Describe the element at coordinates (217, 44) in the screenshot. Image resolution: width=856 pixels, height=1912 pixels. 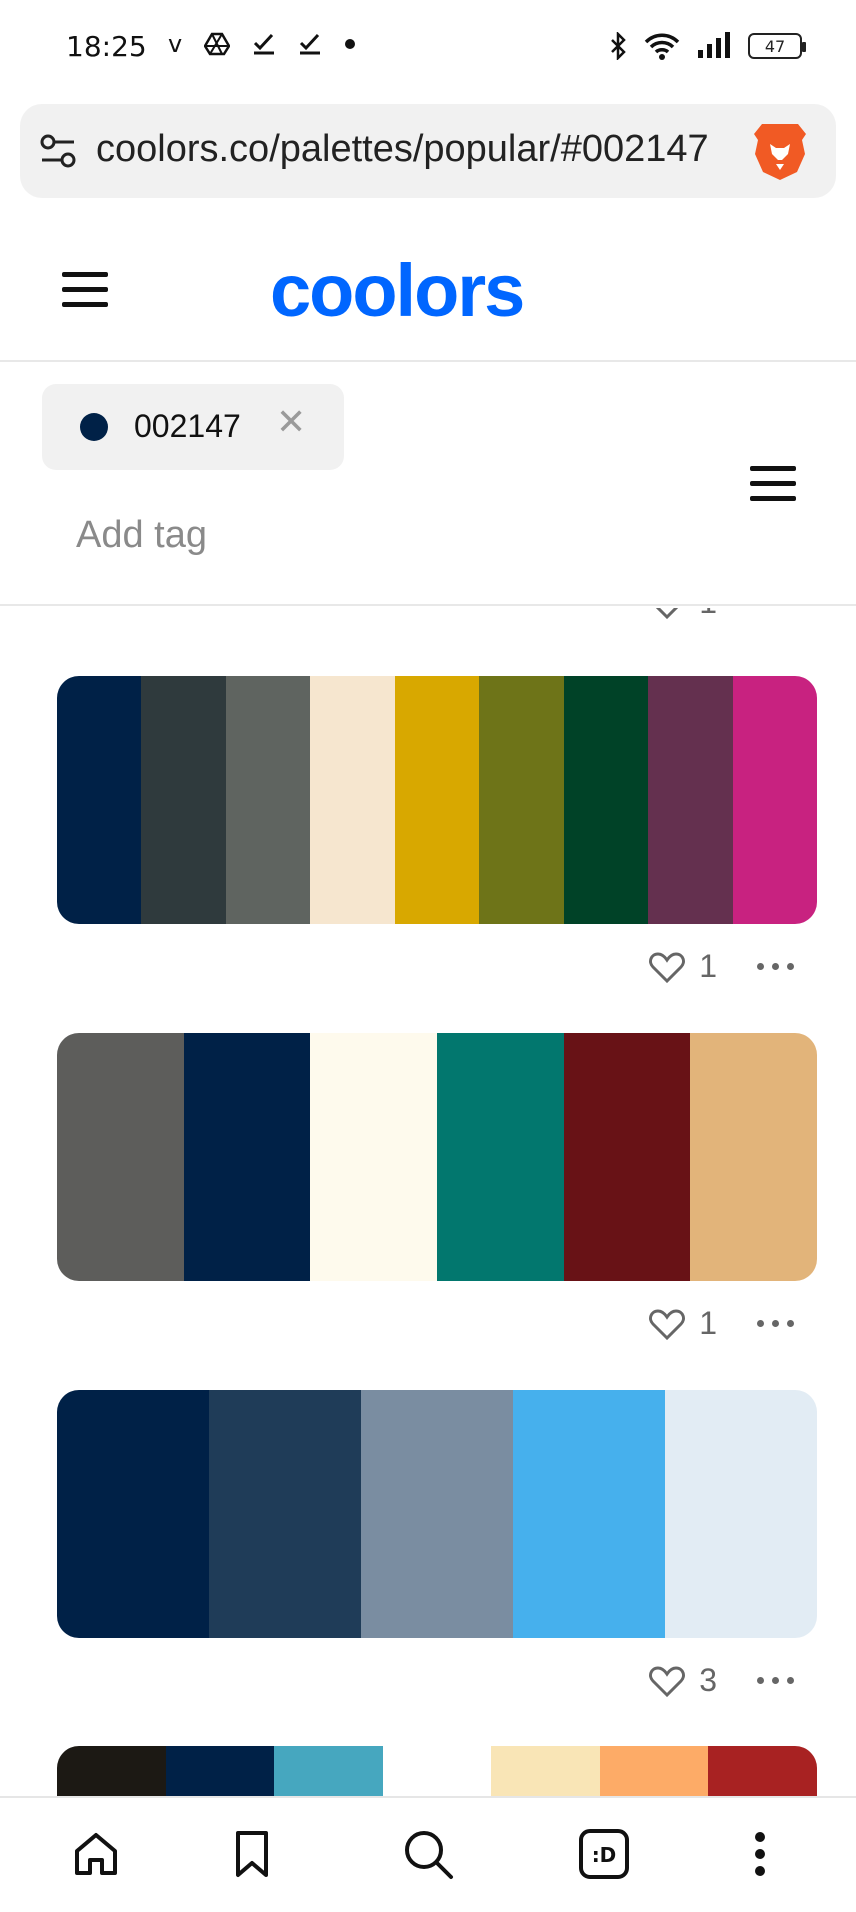
I see `drive-icon` at that location.